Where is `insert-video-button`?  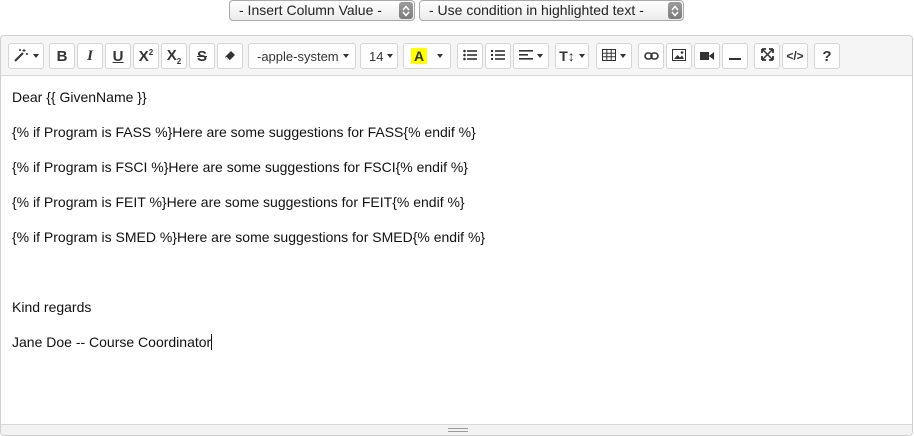 insert-video-button is located at coordinates (707, 56).